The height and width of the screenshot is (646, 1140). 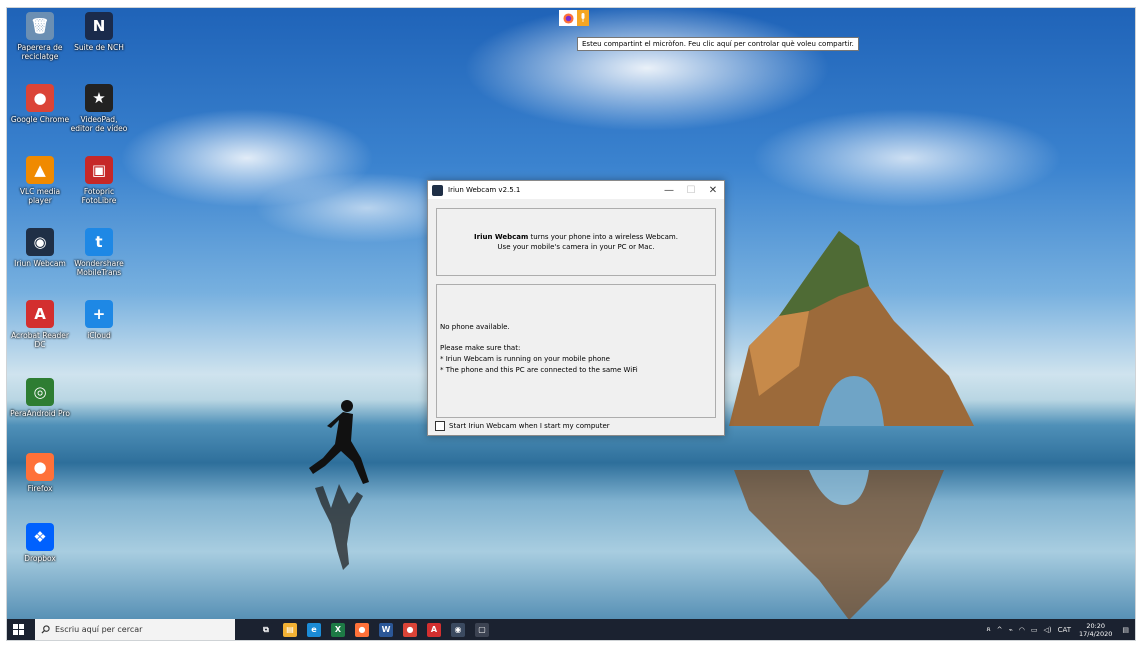 What do you see at coordinates (99, 314) in the screenshot?
I see `icloud-icon: +` at bounding box center [99, 314].